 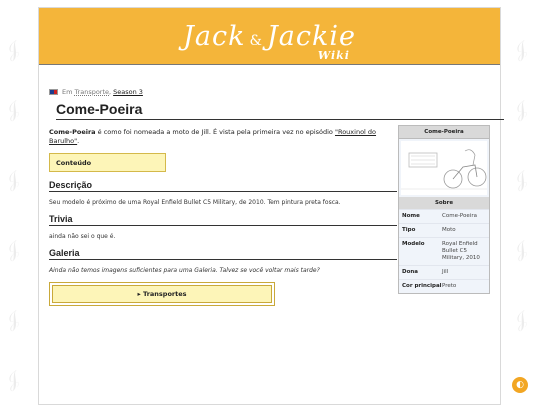 I want to click on transportes-navbox-toggle: ▸ Transportes, so click(x=162, y=294).